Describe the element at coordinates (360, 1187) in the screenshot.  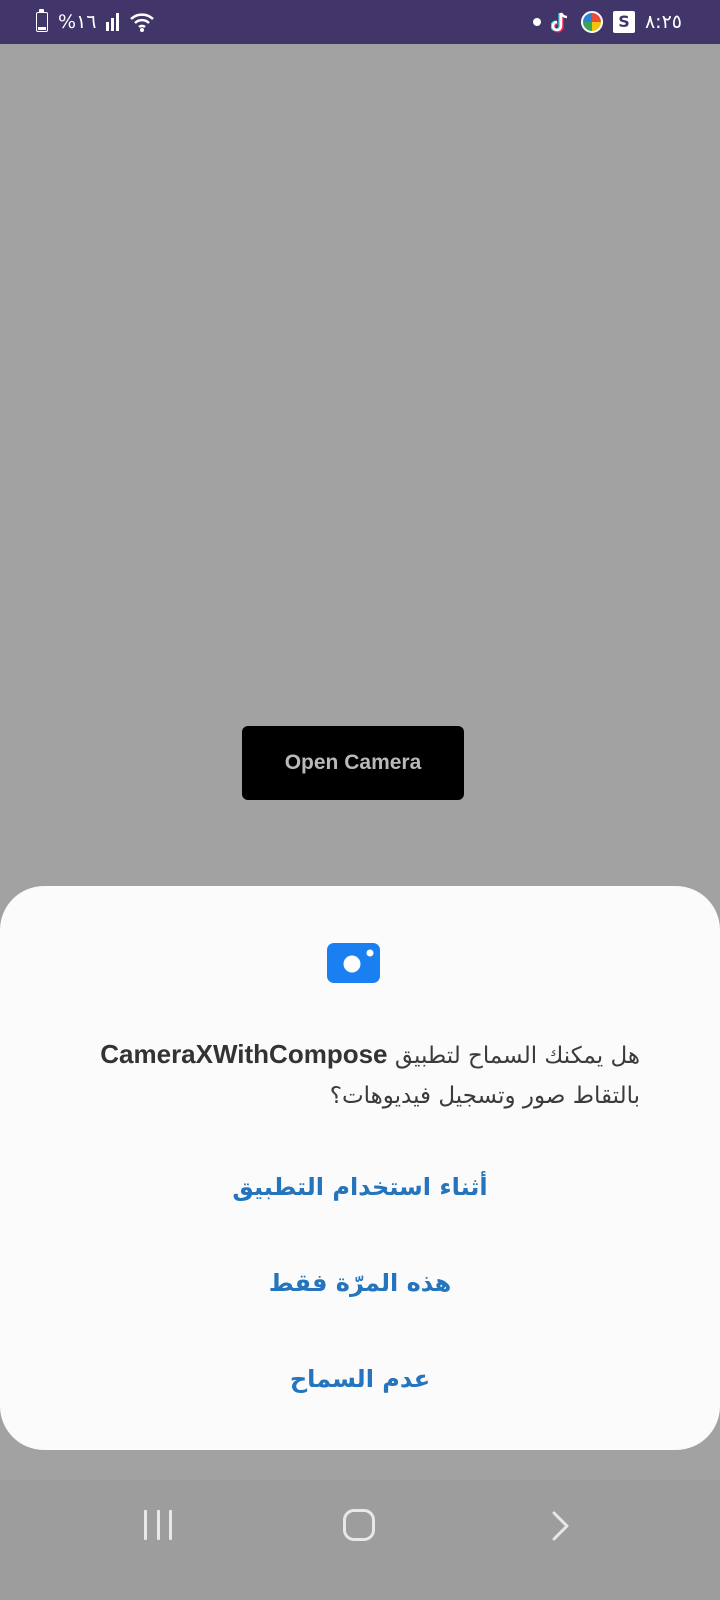
I see `while-using-app-button: أثناء استخدام التطبيق` at that location.